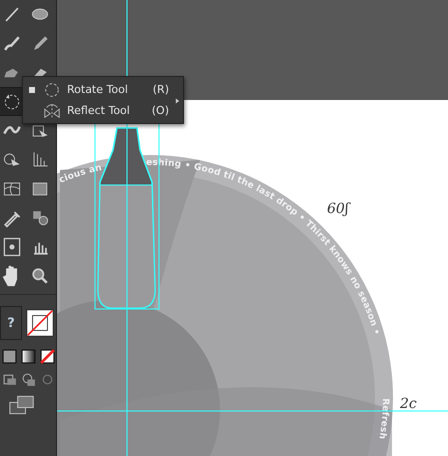  Describe the element at coordinates (160, 110) in the screenshot. I see `shortcut-key: (O)` at that location.